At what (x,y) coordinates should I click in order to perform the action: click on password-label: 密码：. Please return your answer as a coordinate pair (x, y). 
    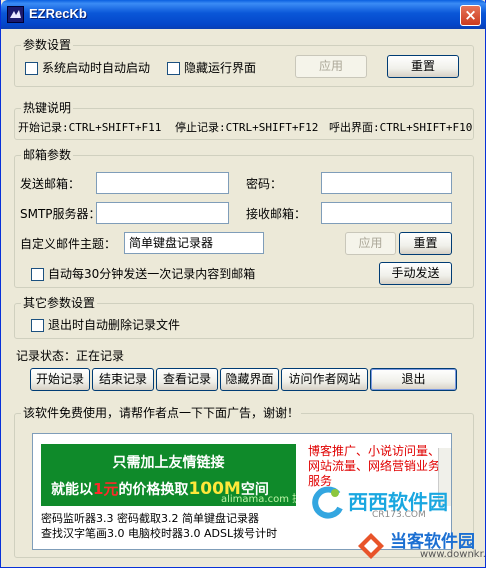
    Looking at the image, I should click on (264, 184).